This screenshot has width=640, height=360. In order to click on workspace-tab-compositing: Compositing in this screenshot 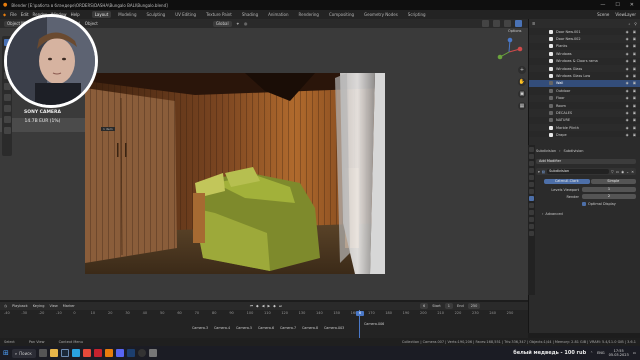, I will do `click(341, 14)`.